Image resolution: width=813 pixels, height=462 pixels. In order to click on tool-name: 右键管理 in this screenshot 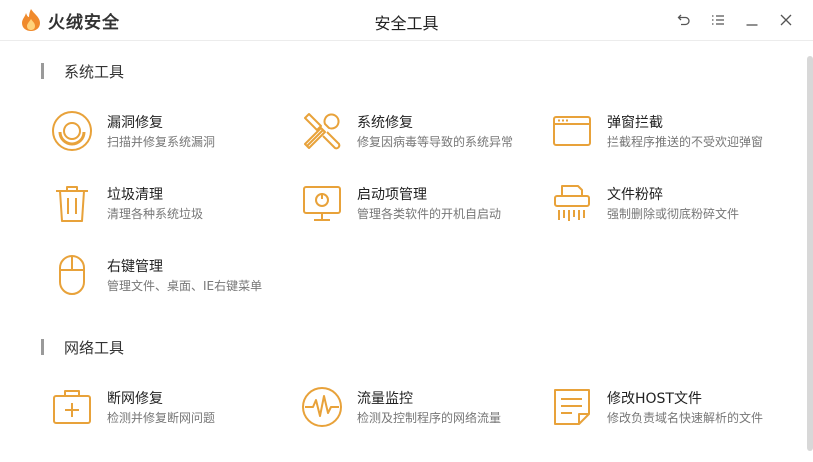, I will do `click(135, 267)`.